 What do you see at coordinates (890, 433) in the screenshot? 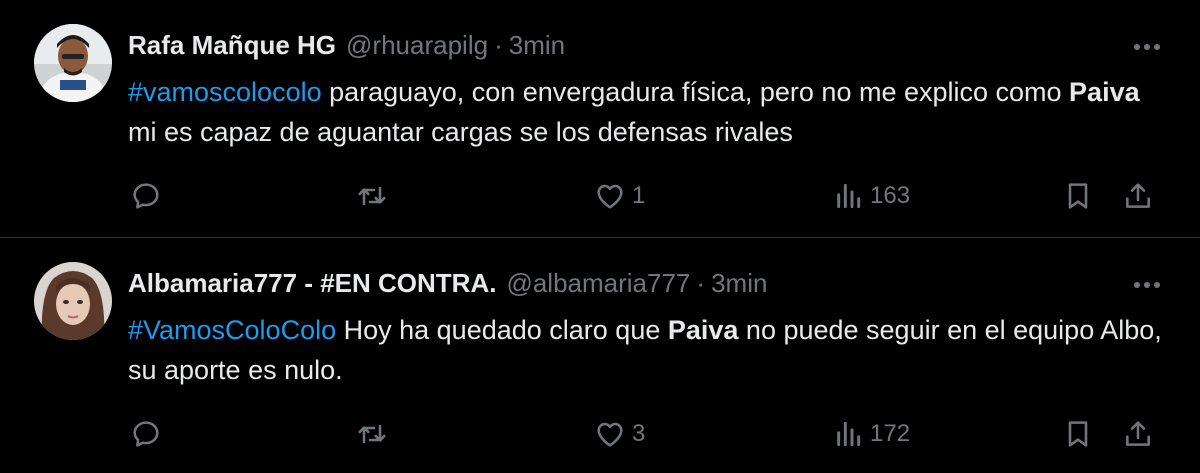
I see `views-count: 172` at bounding box center [890, 433].